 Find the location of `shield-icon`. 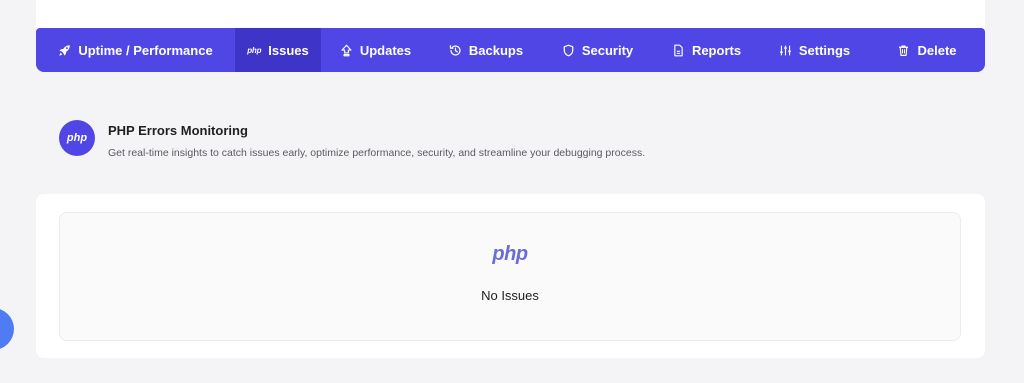

shield-icon is located at coordinates (568, 50).